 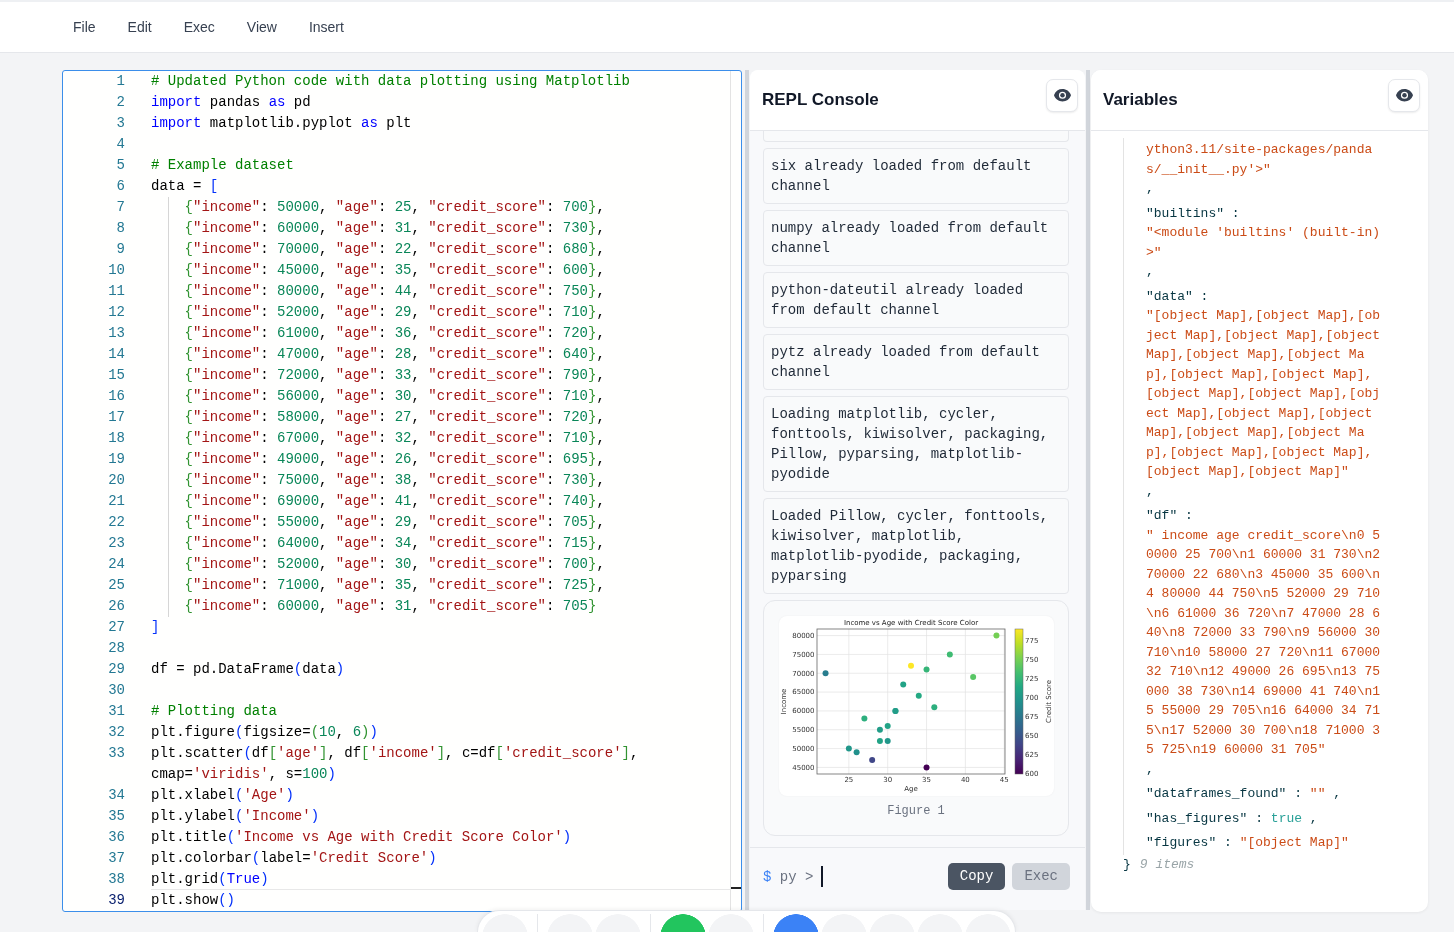 What do you see at coordinates (1193, 213) in the screenshot?
I see `json-key: "builtins" :` at bounding box center [1193, 213].